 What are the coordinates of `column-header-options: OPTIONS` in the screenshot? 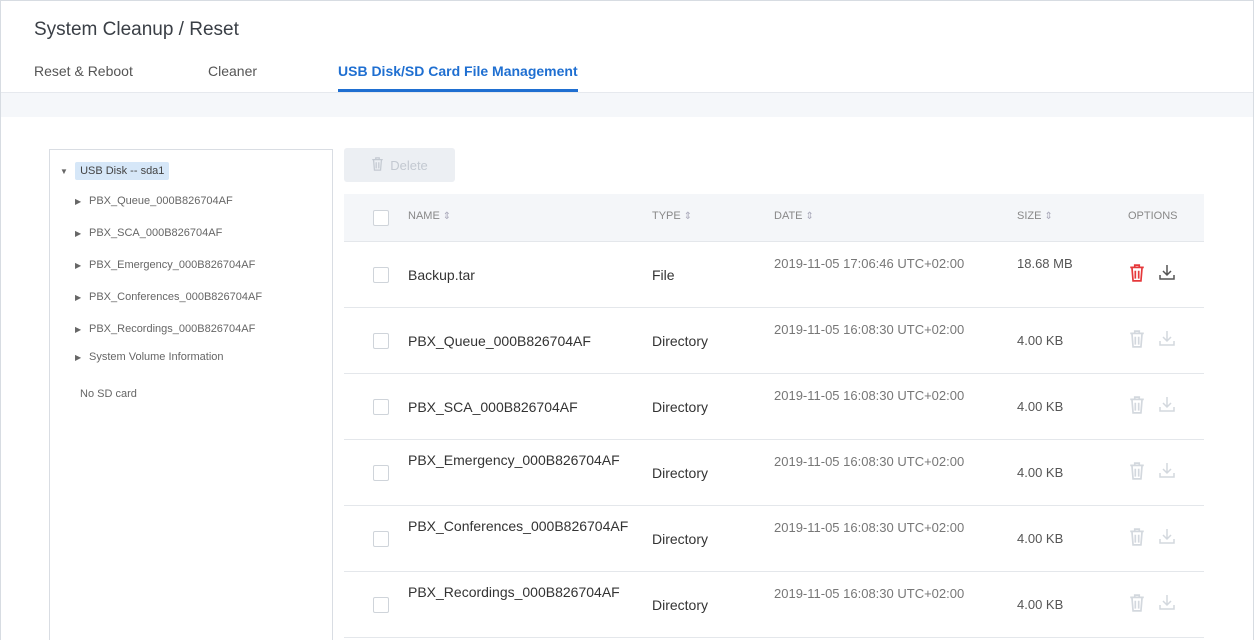 It's located at (1153, 216).